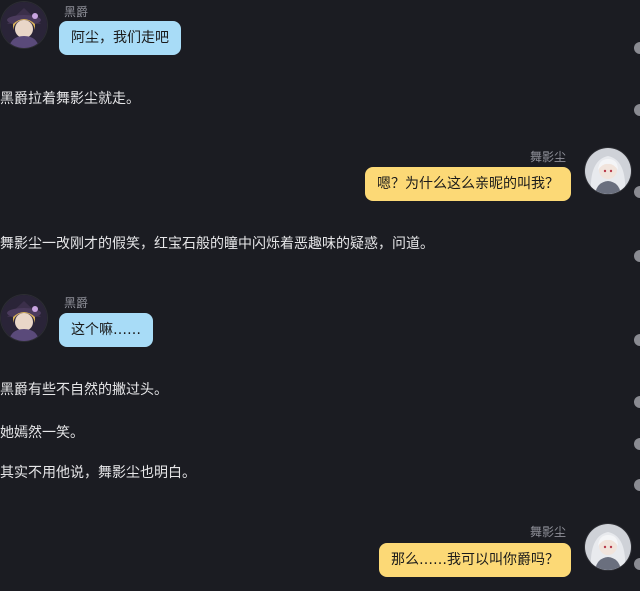  Describe the element at coordinates (633, 295) in the screenshot. I see `scroll-marker-track` at that location.